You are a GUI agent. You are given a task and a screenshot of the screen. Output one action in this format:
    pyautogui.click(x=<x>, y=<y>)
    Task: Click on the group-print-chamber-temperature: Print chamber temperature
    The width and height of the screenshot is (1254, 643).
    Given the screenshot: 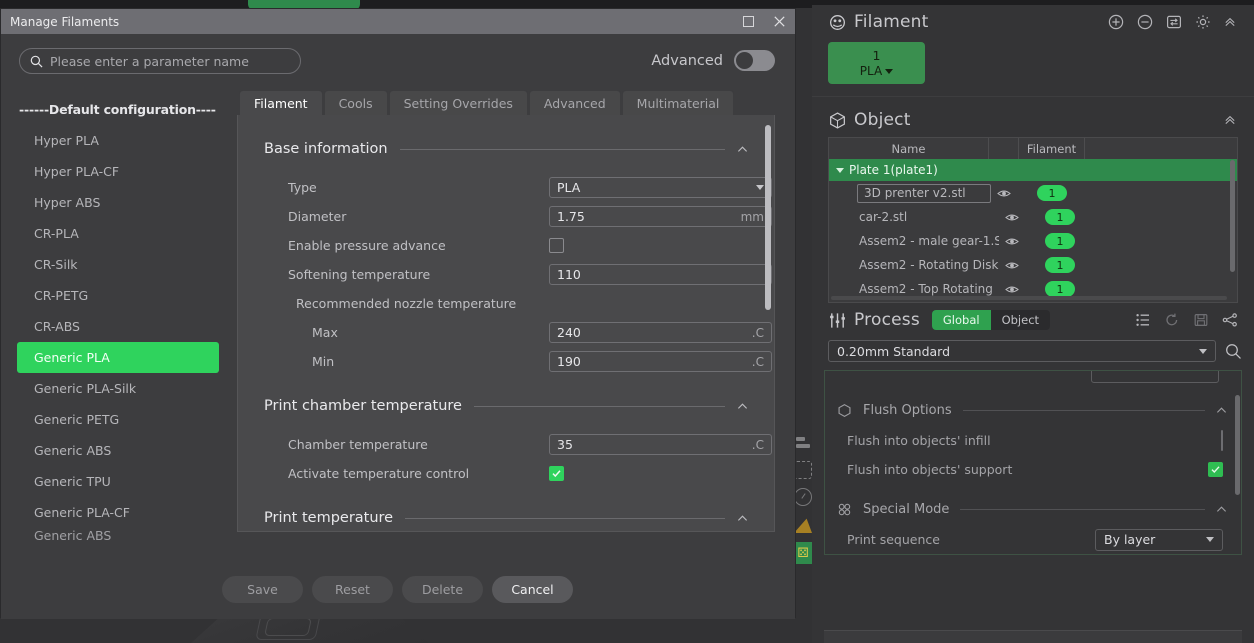 What is the action you would take?
    pyautogui.click(x=506, y=406)
    